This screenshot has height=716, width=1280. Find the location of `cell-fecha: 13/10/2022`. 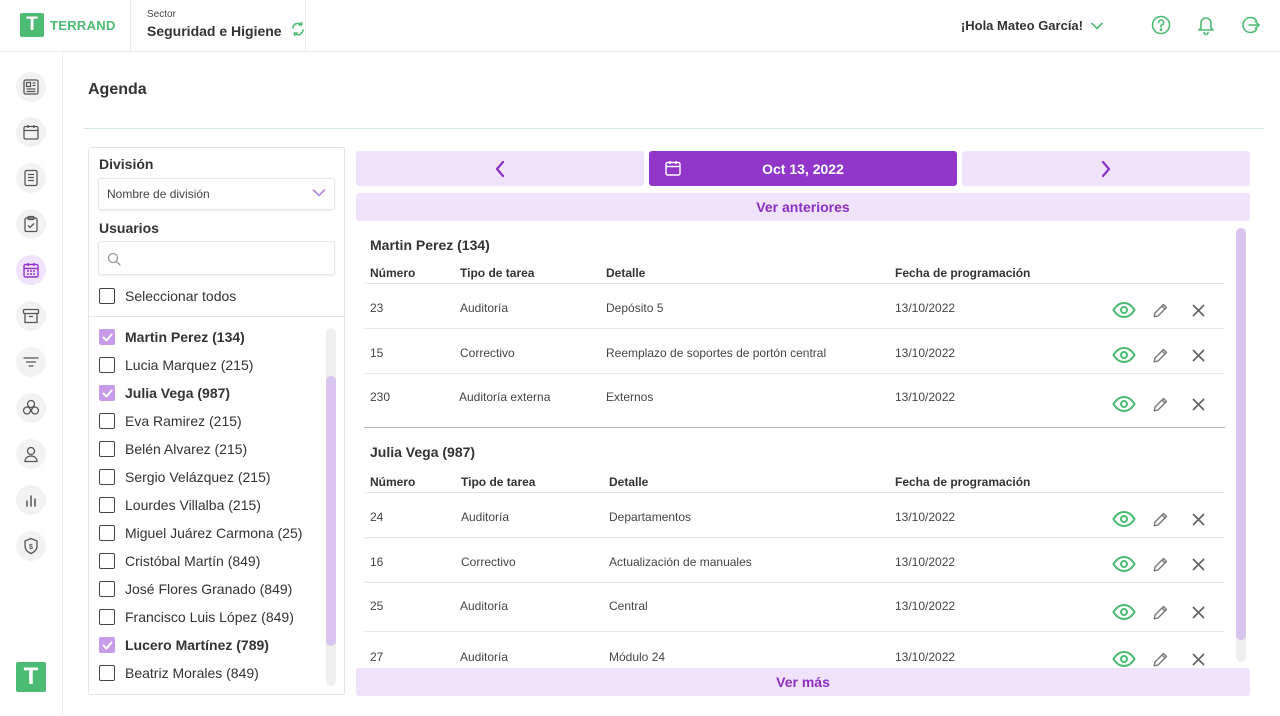

cell-fecha: 13/10/2022 is located at coordinates (925, 397).